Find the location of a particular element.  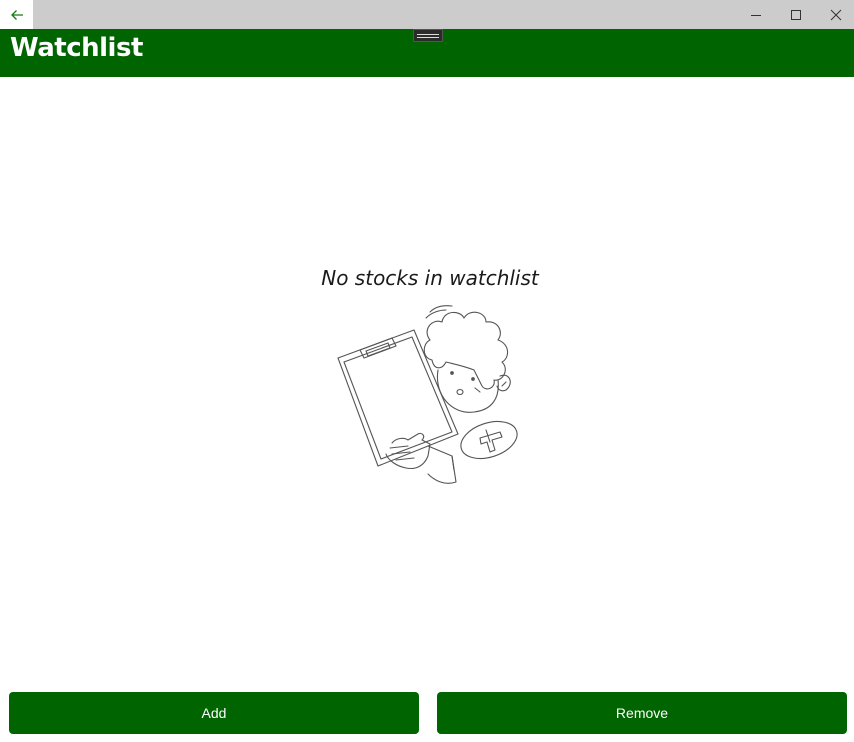

person-holding-clipboard-illustration is located at coordinates (427, 394).